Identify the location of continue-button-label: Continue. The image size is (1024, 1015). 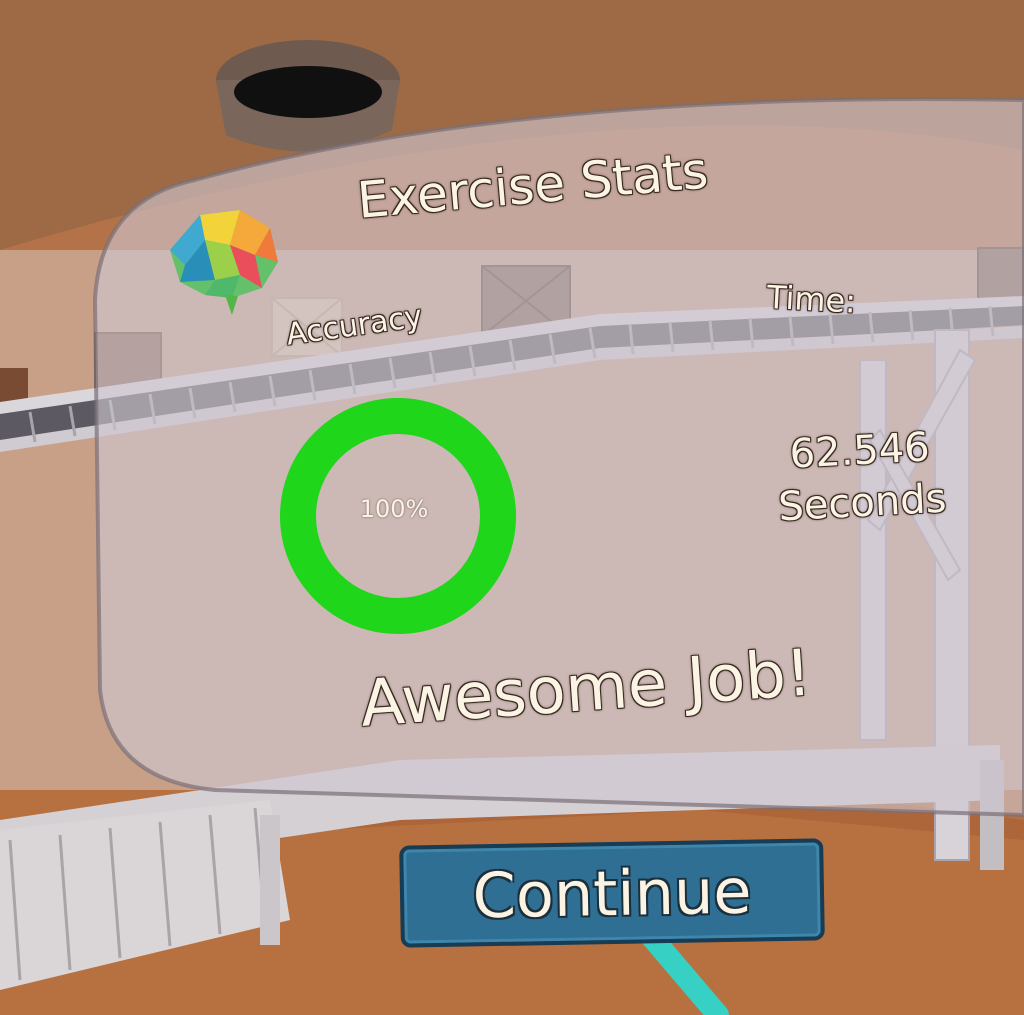
(612, 893).